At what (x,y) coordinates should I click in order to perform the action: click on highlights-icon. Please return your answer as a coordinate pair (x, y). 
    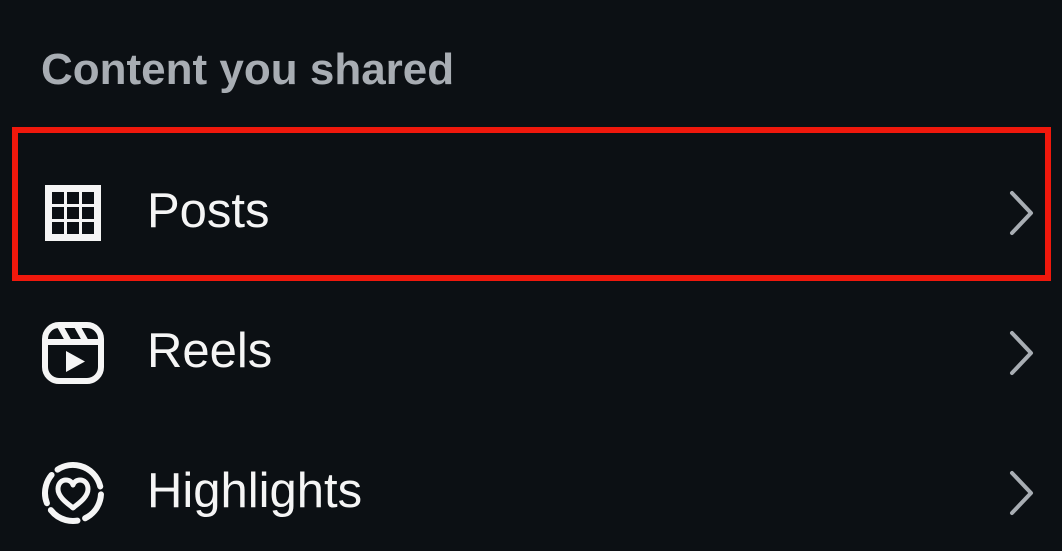
    Looking at the image, I should click on (73, 493).